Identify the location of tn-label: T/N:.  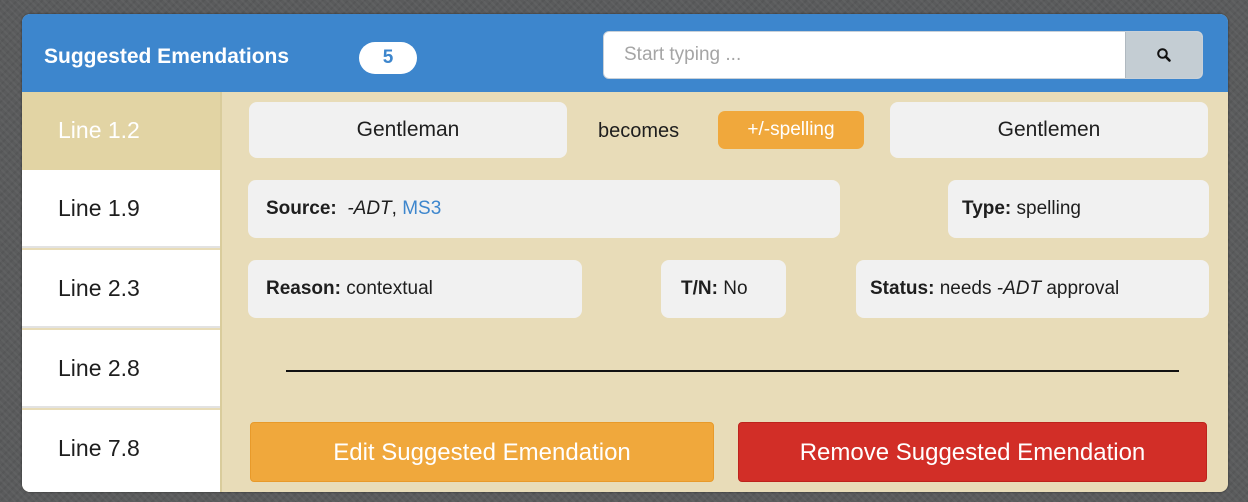
(699, 288).